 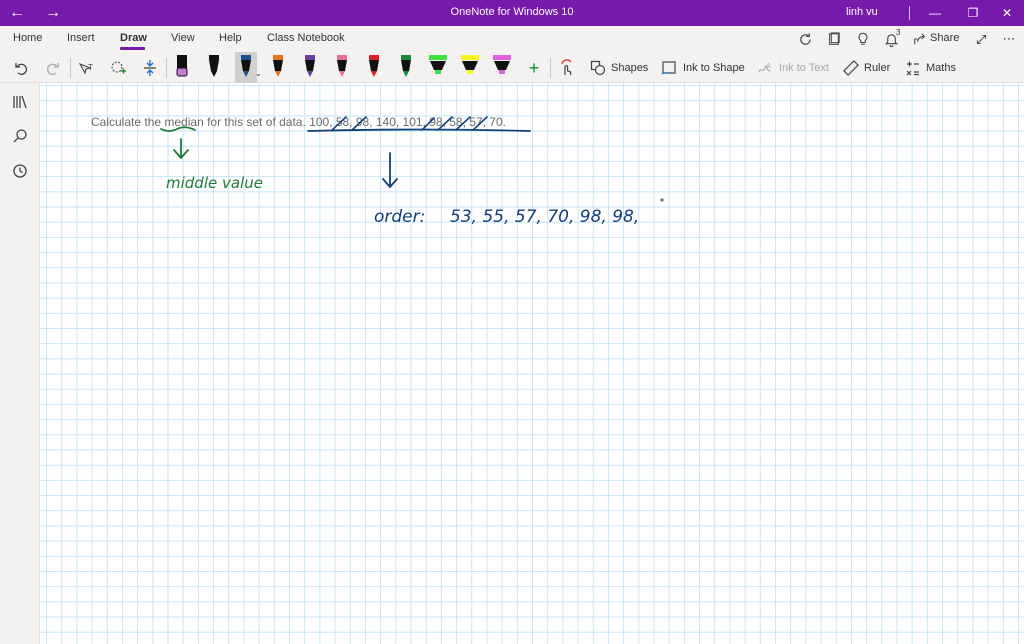 What do you see at coordinates (181, 148) in the screenshot?
I see `ink-arrow-green` at bounding box center [181, 148].